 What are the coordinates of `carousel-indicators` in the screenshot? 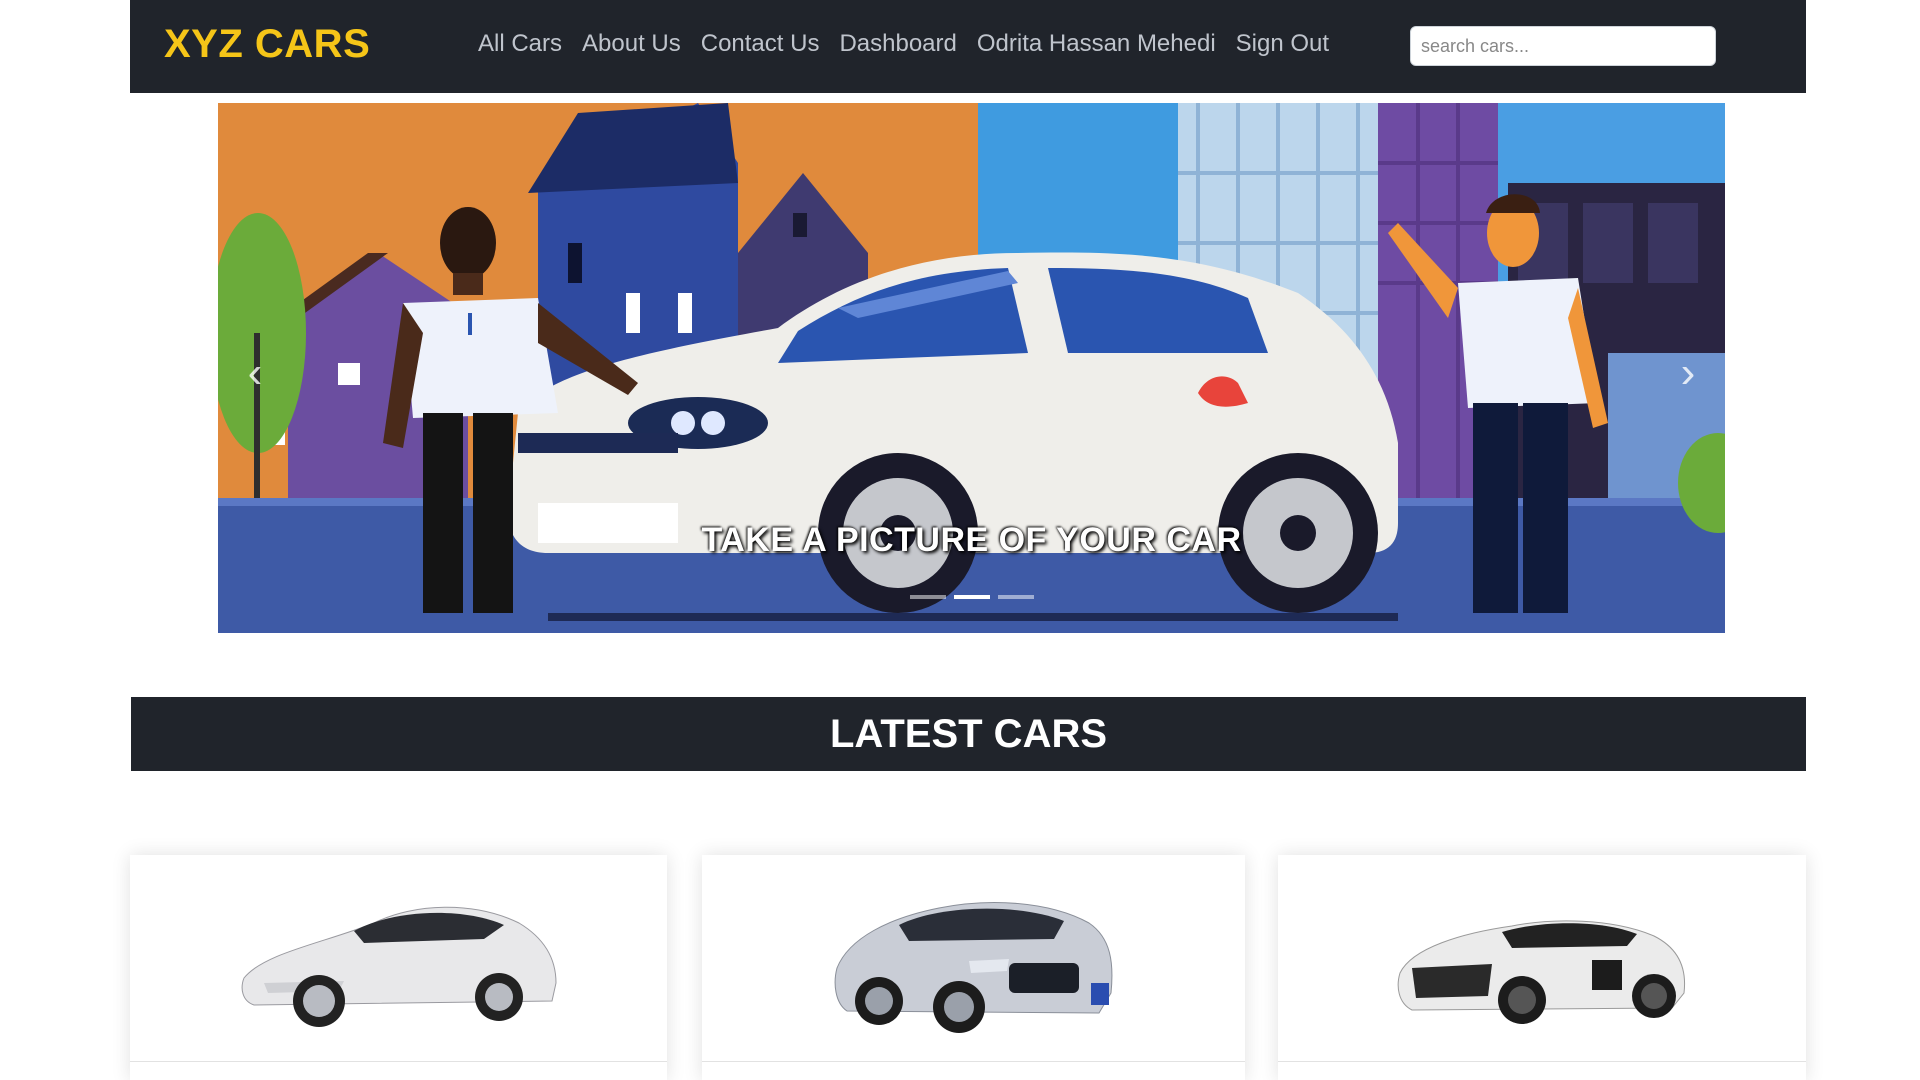 It's located at (971, 597).